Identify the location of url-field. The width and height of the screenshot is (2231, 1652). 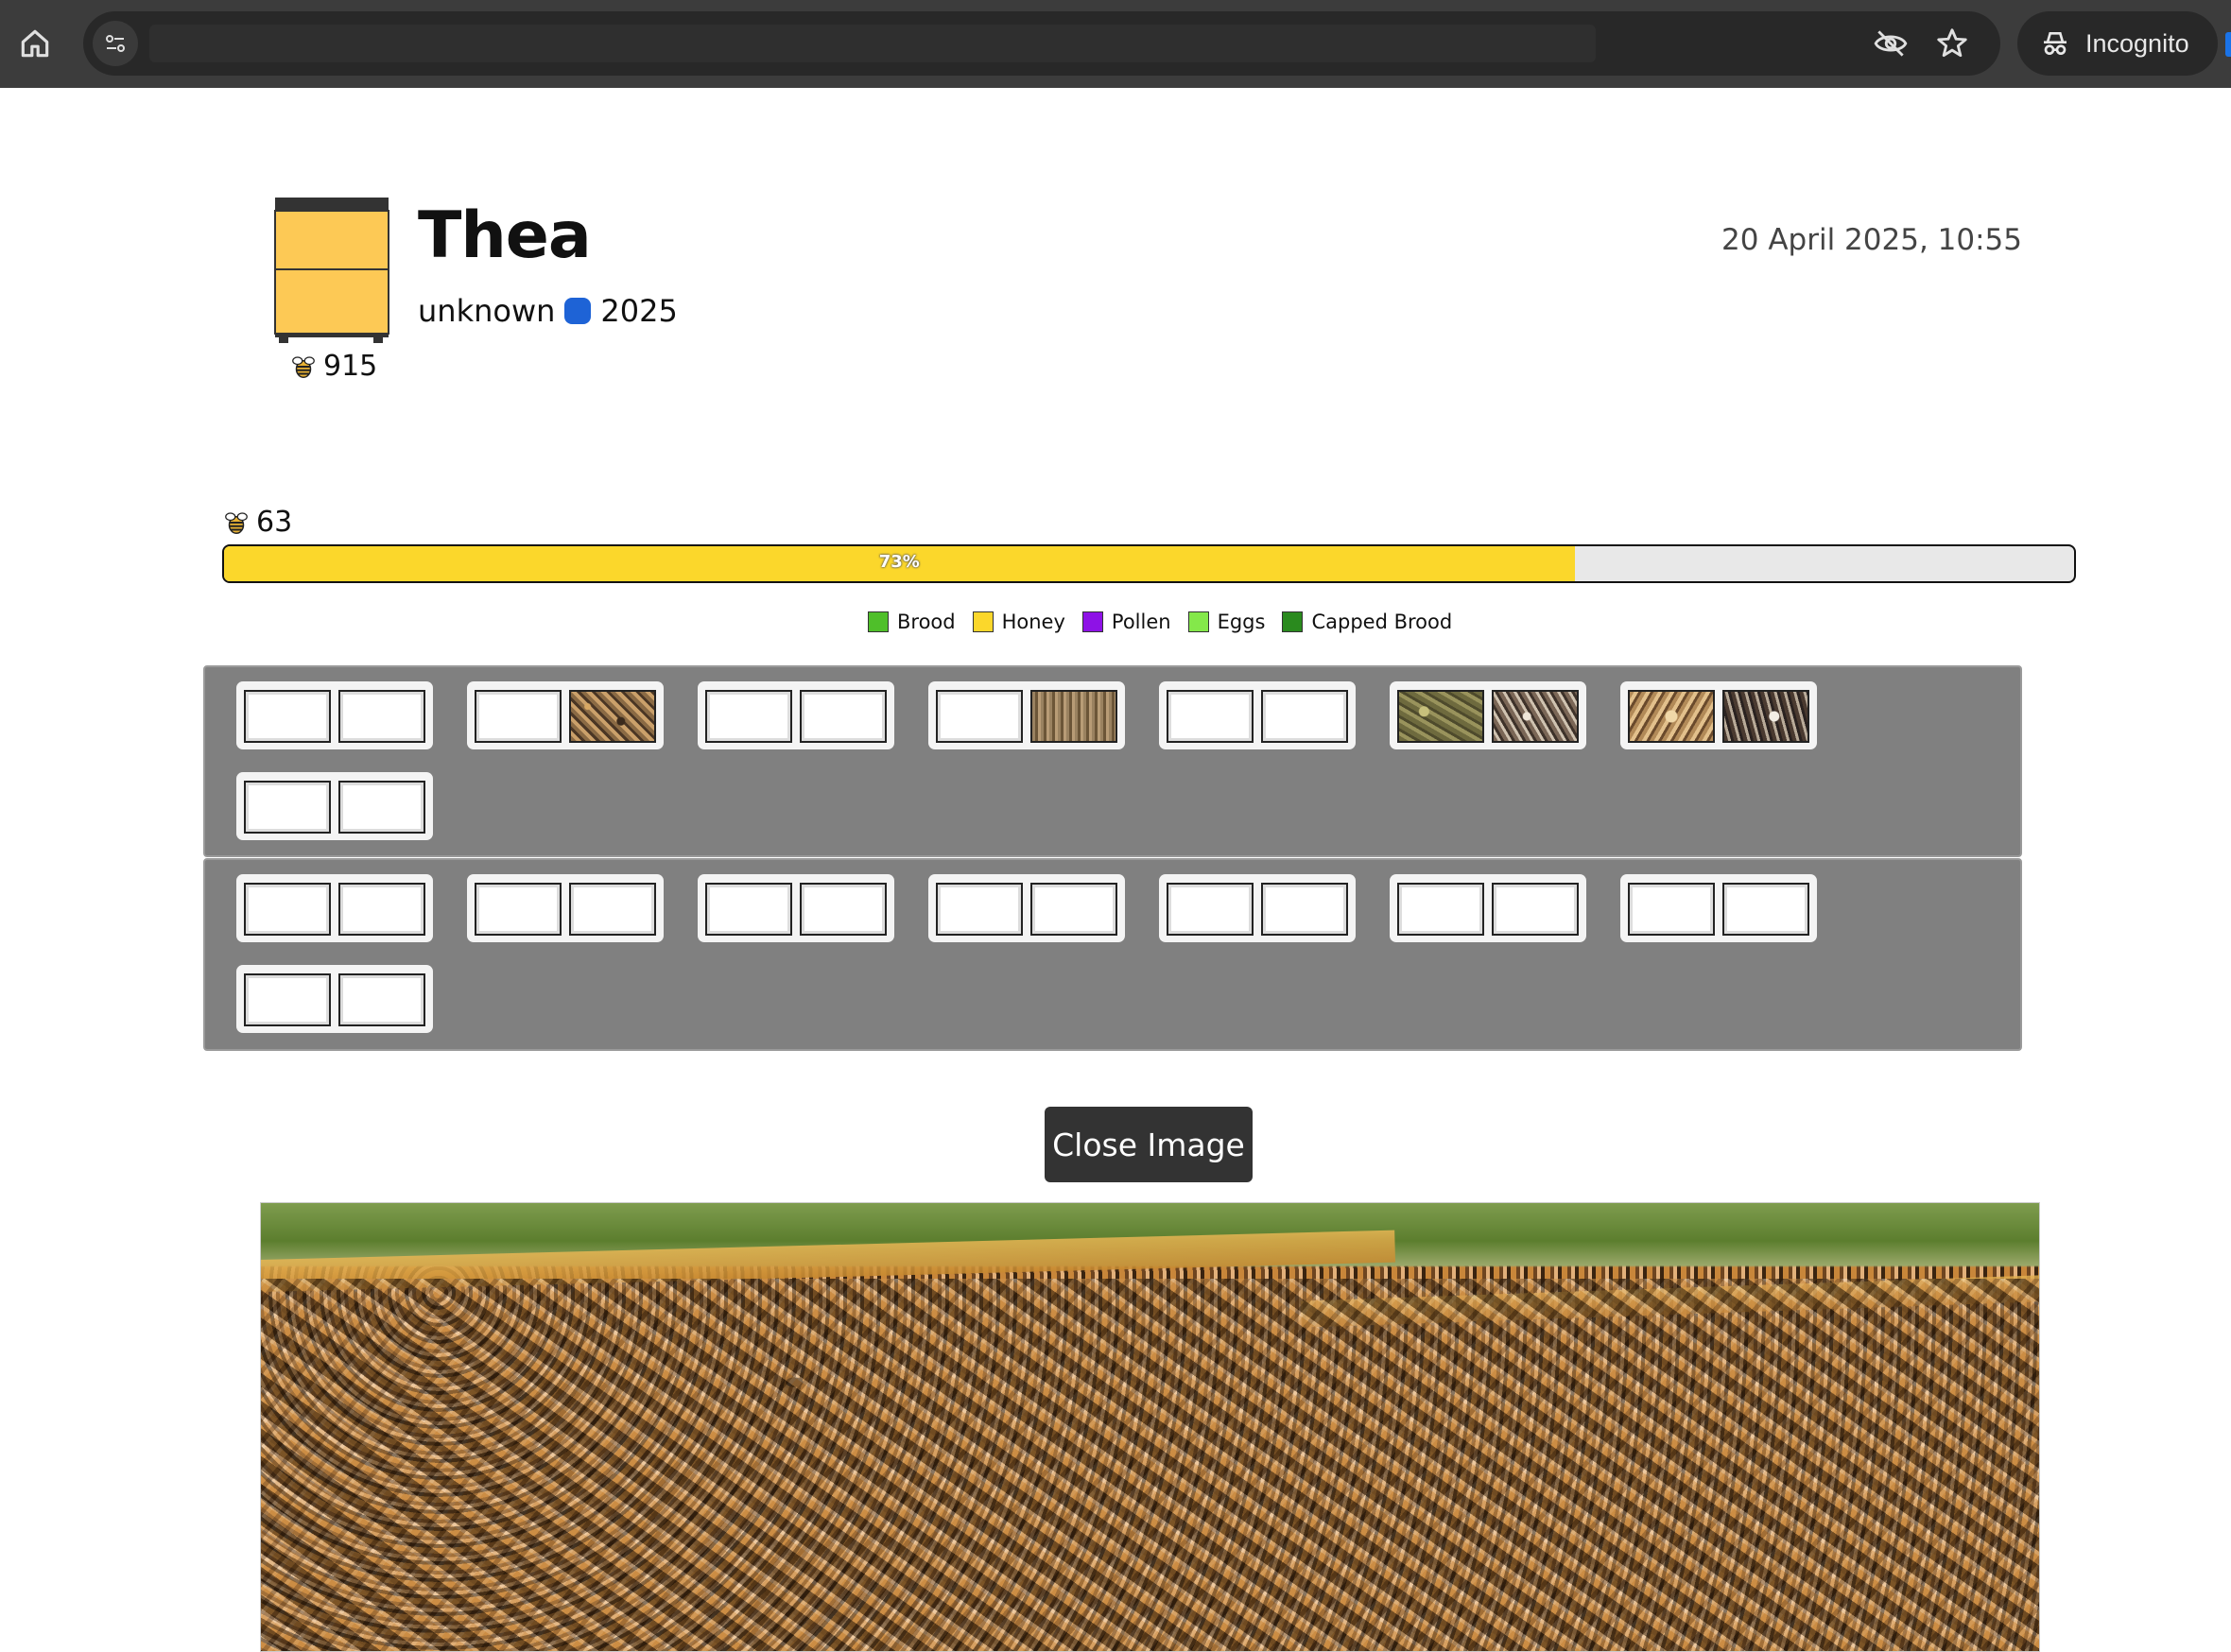
(872, 43).